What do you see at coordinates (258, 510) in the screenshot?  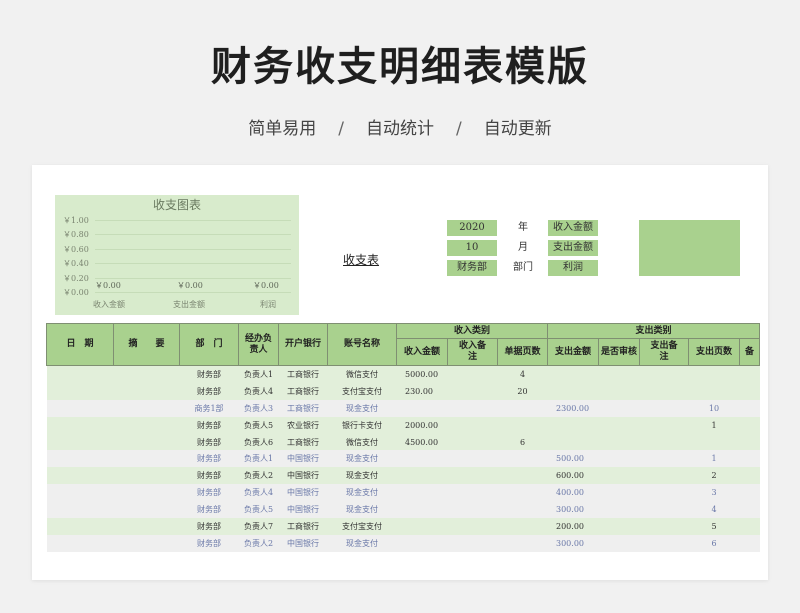 I see `cell-handler: 负责人5` at bounding box center [258, 510].